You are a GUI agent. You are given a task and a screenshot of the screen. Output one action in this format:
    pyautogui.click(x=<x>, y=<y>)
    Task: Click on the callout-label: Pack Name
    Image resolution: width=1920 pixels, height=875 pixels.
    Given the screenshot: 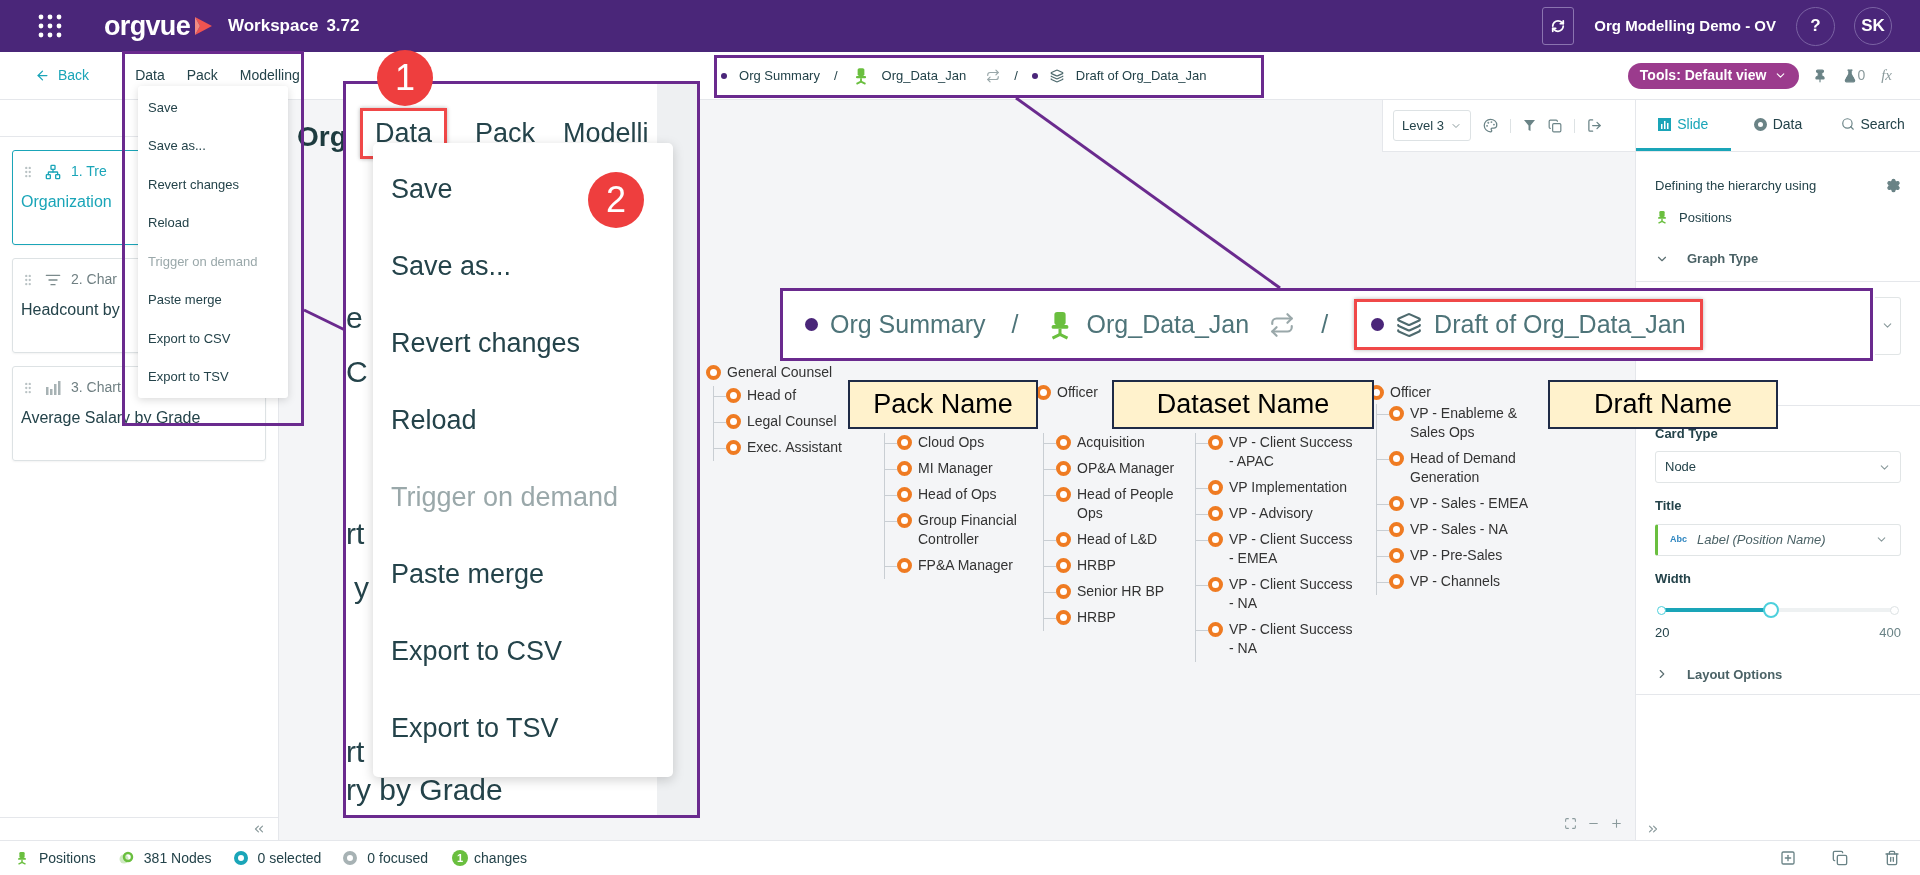 What is the action you would take?
    pyautogui.click(x=943, y=404)
    